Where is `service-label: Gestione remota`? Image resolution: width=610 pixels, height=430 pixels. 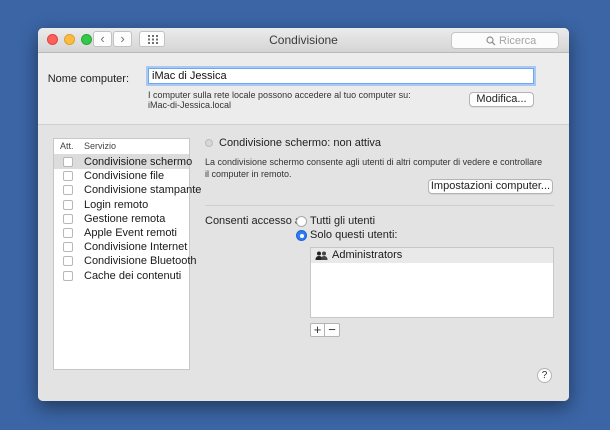
service-label: Gestione remota is located at coordinates (125, 218).